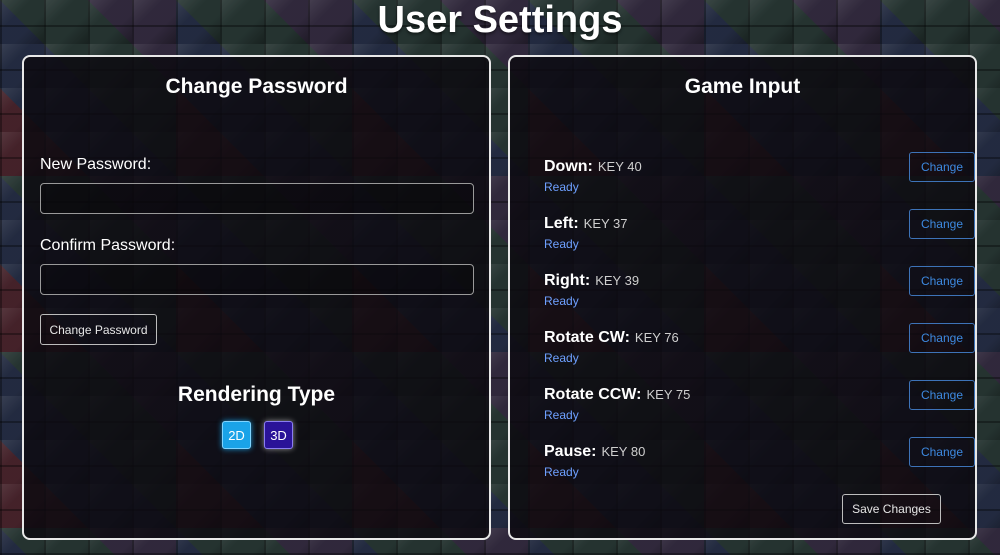  I want to click on change-rotate-ccw-button: Change, so click(942, 395).